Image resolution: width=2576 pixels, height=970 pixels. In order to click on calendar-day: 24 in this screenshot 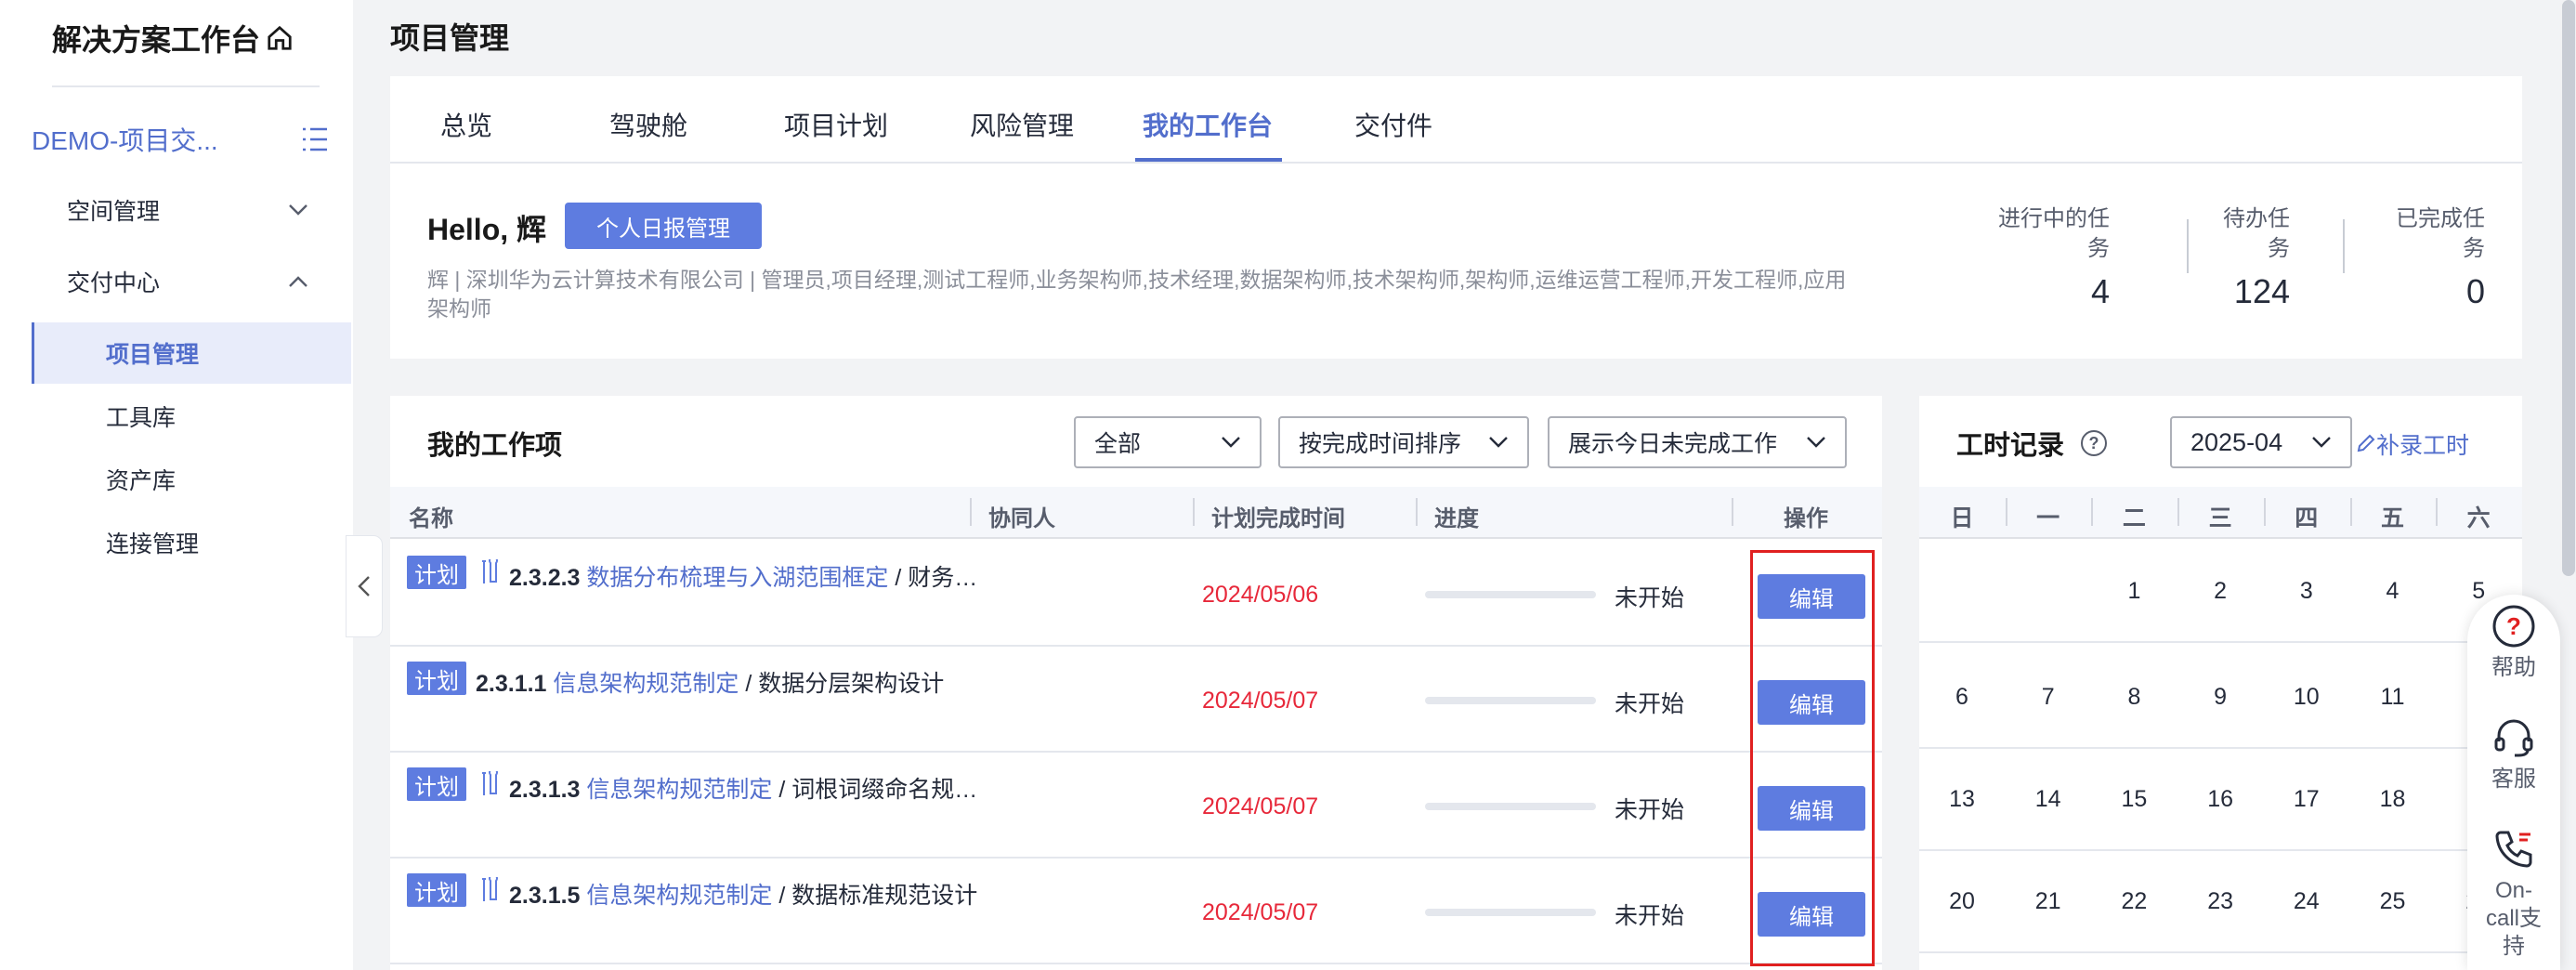, I will do `click(2306, 901)`.